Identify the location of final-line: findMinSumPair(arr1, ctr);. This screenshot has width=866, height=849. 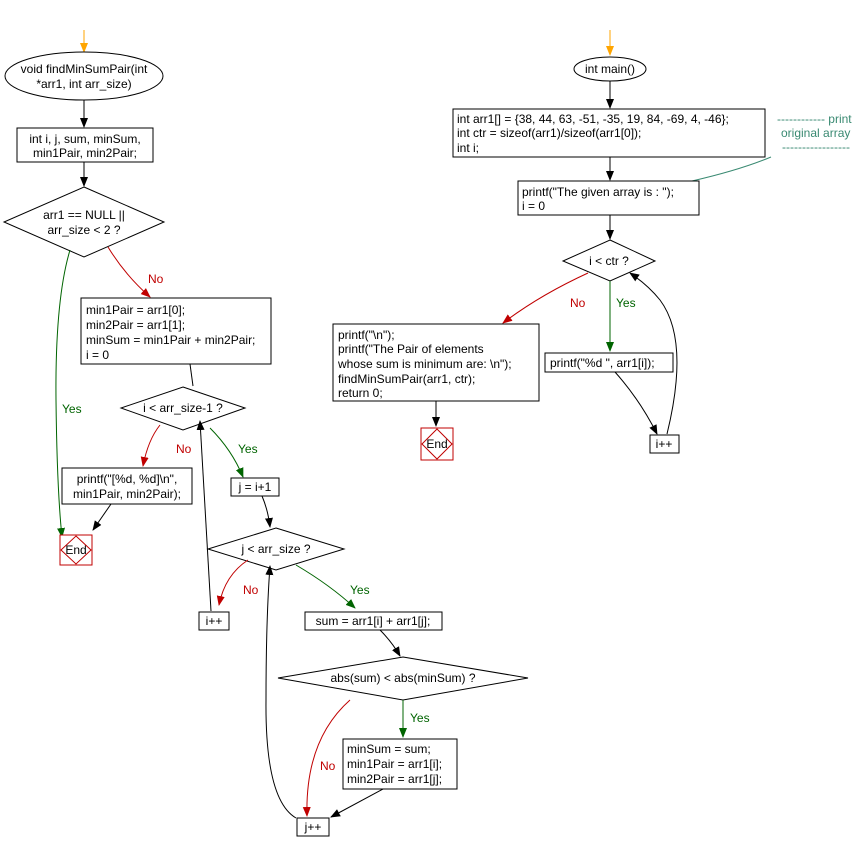
(406, 379).